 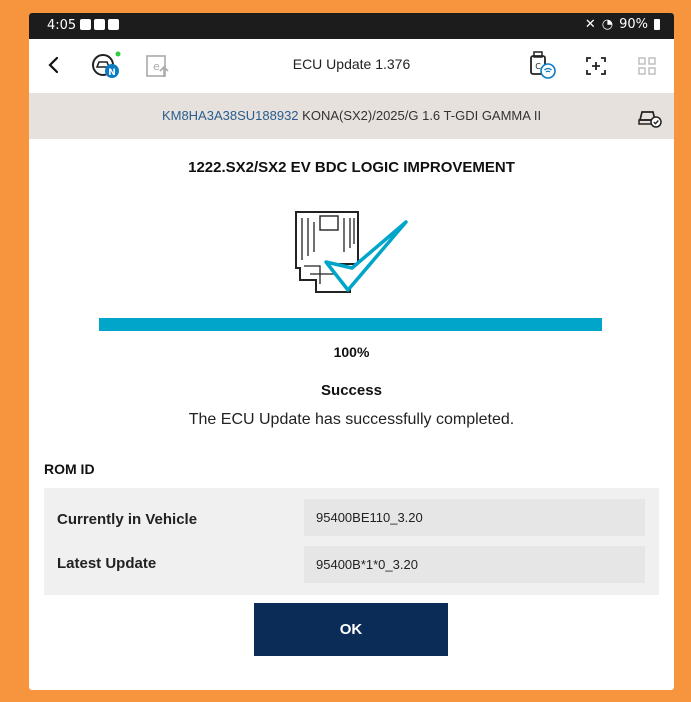 I want to click on status-text: Success, so click(x=351, y=390).